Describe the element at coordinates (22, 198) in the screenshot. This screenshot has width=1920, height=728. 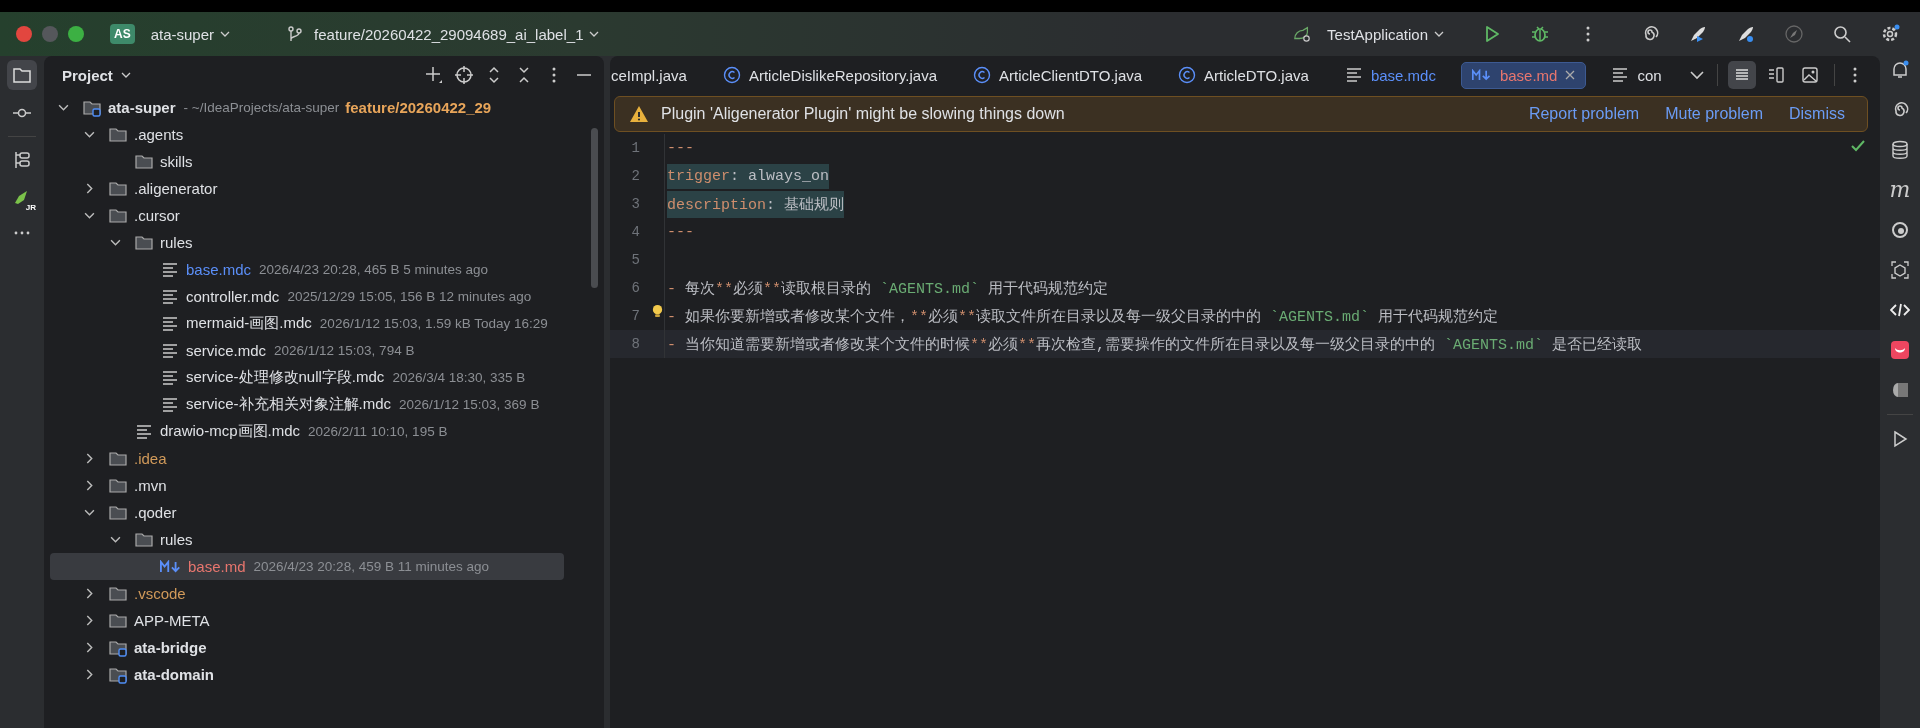
I see `plugin-tool-button: JR` at that location.